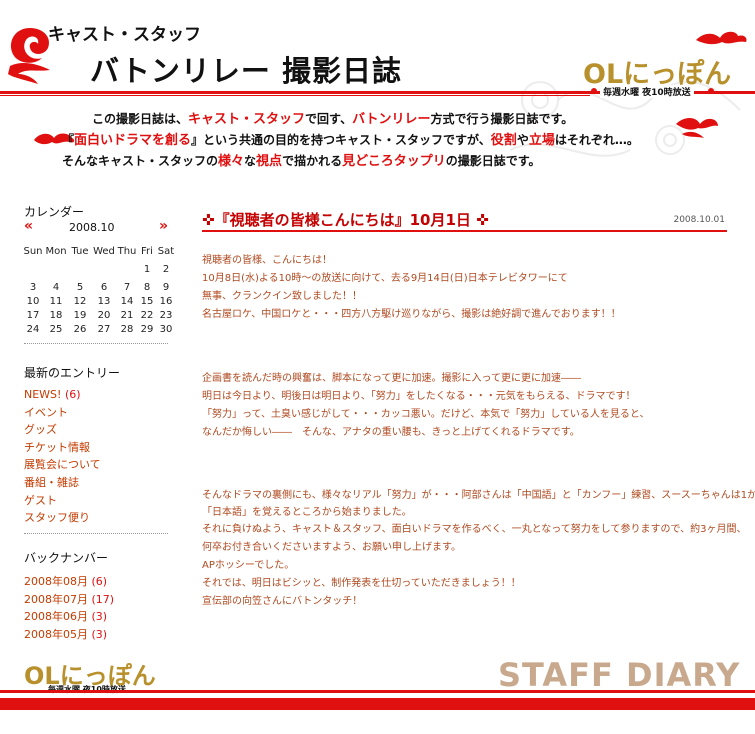 This screenshot has width=755, height=734. What do you see at coordinates (391, 378) in the screenshot?
I see `post-line: 企画書を読んだ時の興奮は、脚本になって更に加速。撮影に入って更に更に加速――` at bounding box center [391, 378].